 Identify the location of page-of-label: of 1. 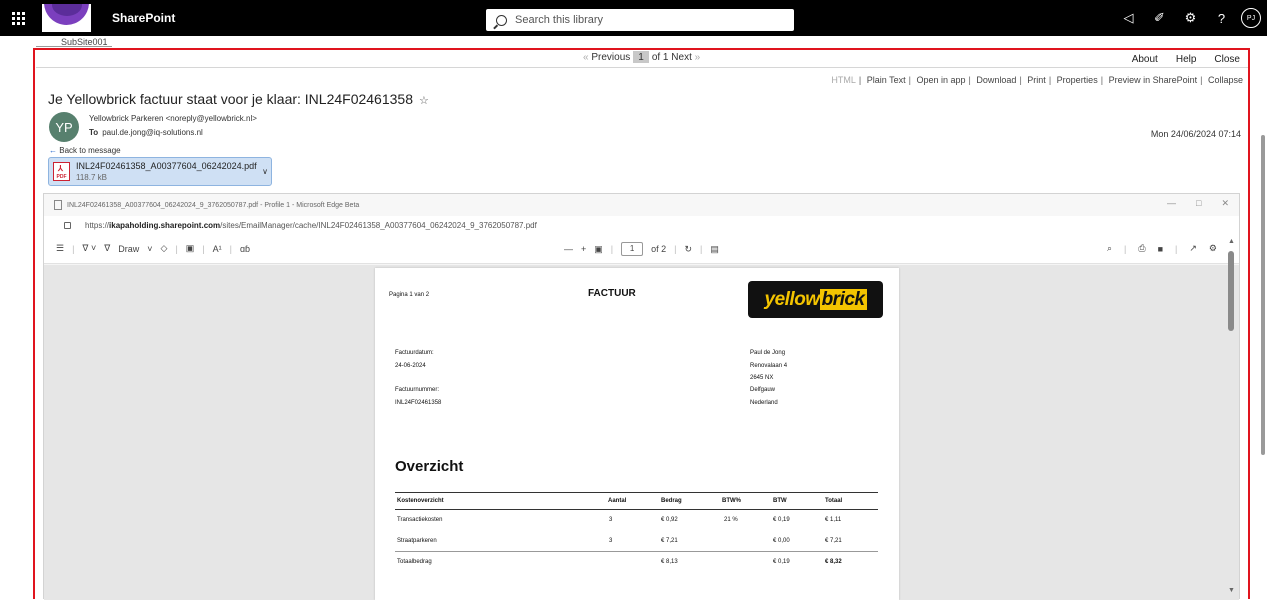
(660, 57).